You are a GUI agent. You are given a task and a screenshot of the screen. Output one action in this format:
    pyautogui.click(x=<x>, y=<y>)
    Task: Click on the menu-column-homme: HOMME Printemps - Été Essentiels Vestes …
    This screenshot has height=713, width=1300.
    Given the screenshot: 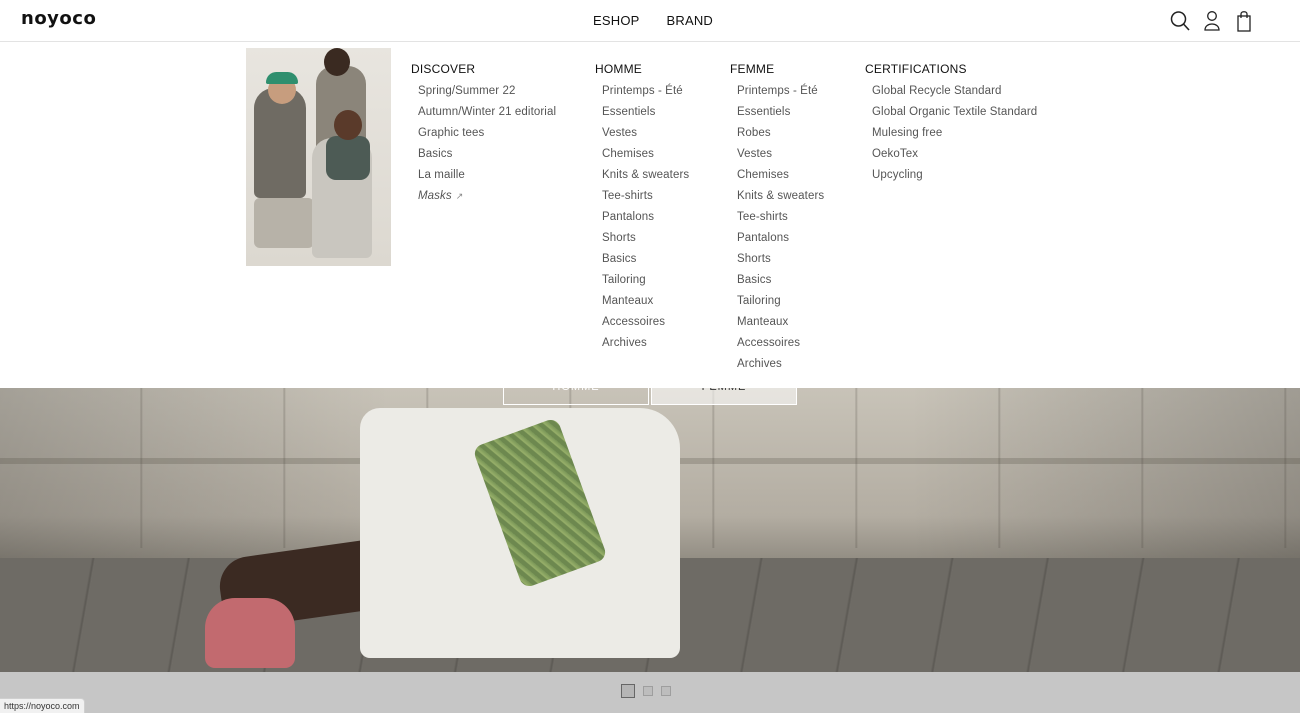 What is the action you would take?
    pyautogui.click(x=642, y=210)
    